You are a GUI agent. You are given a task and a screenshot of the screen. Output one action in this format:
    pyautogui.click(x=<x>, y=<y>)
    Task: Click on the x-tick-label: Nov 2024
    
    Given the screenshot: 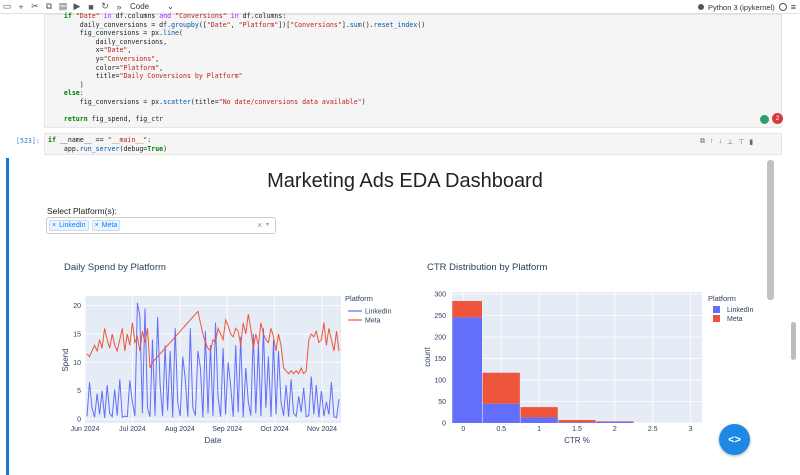 What is the action you would take?
    pyautogui.click(x=322, y=429)
    